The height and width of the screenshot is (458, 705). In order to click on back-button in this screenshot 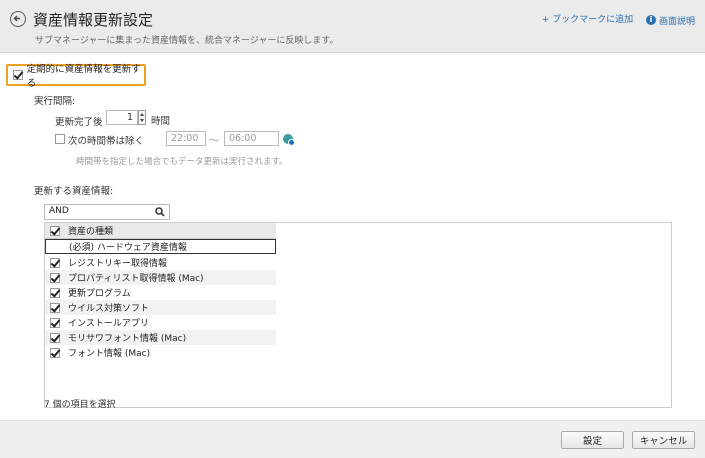, I will do `click(18, 19)`.